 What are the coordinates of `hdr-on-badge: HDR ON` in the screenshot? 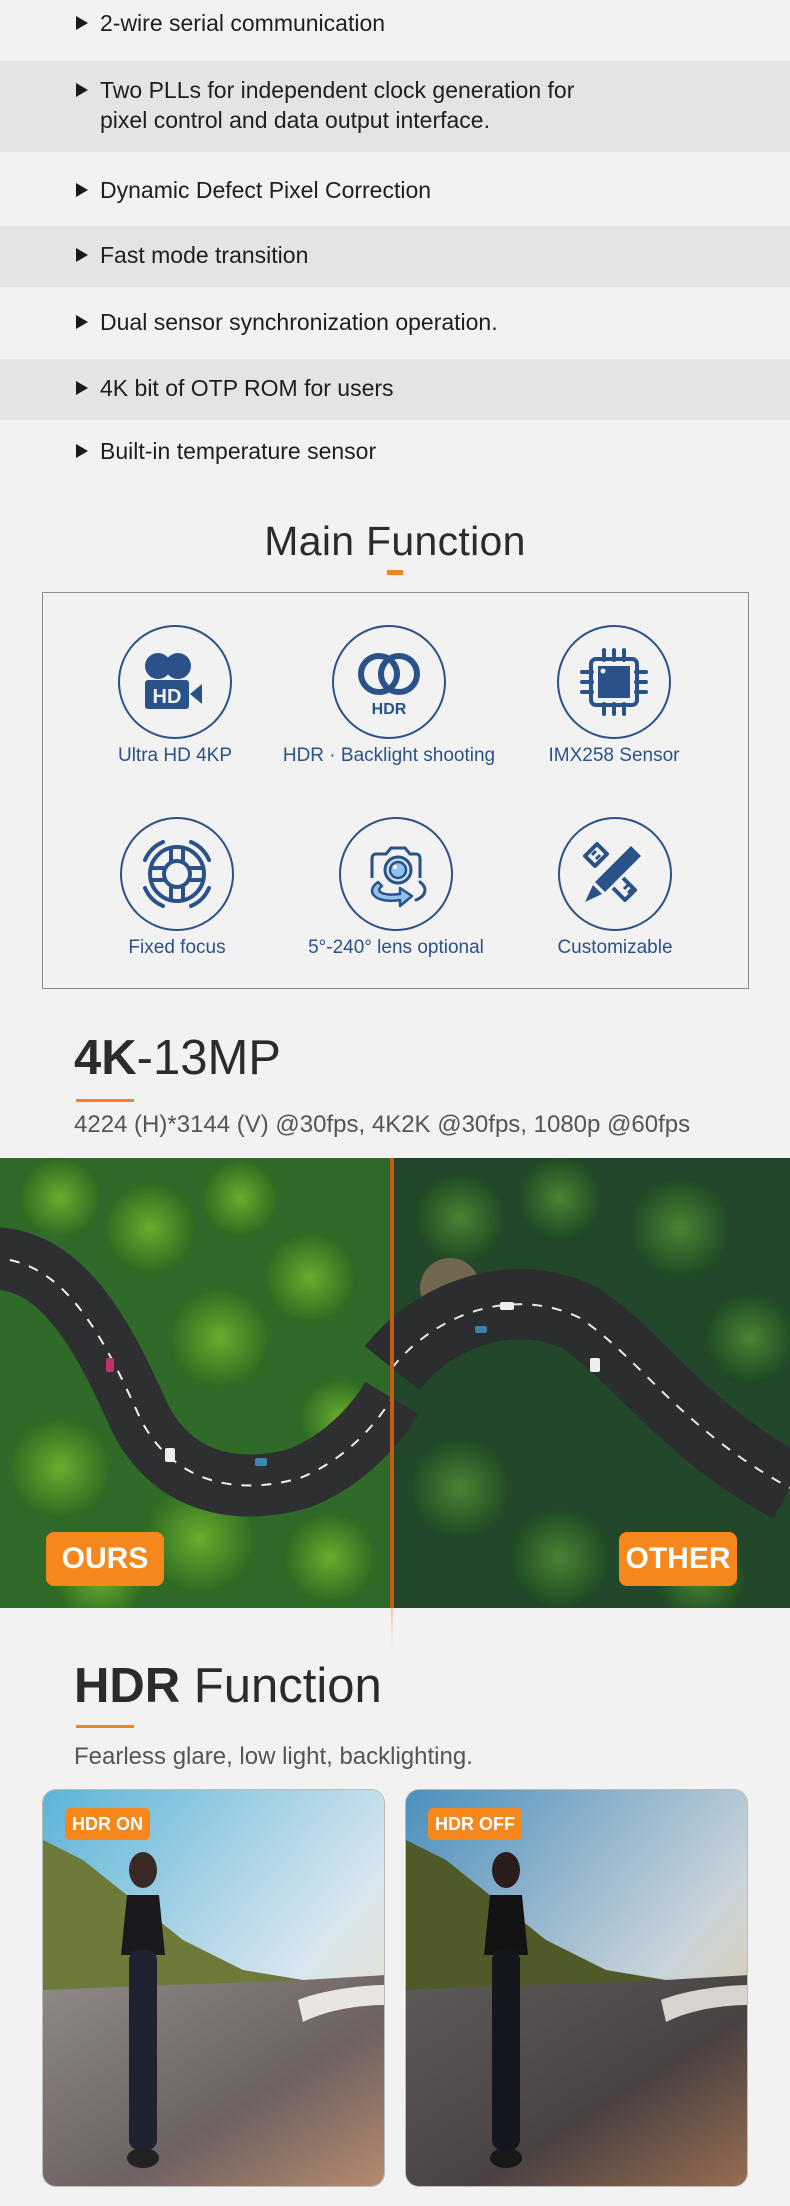 It's located at (107, 1824).